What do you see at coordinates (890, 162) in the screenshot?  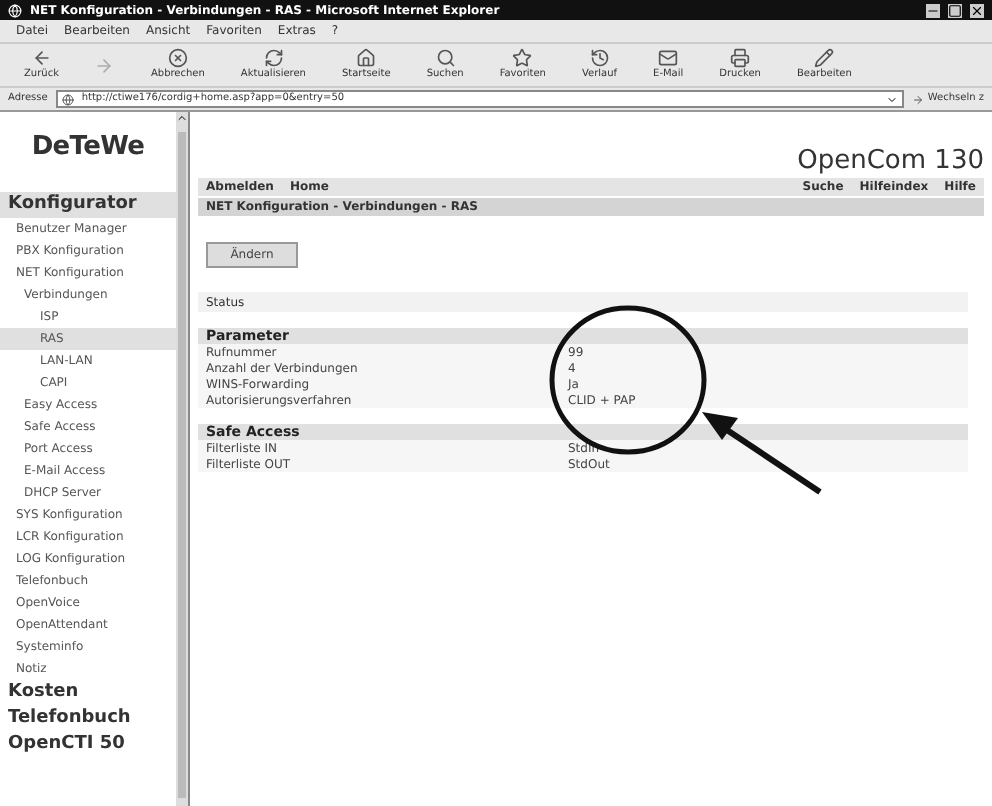 I see `product-name: OpenCom 130` at bounding box center [890, 162].